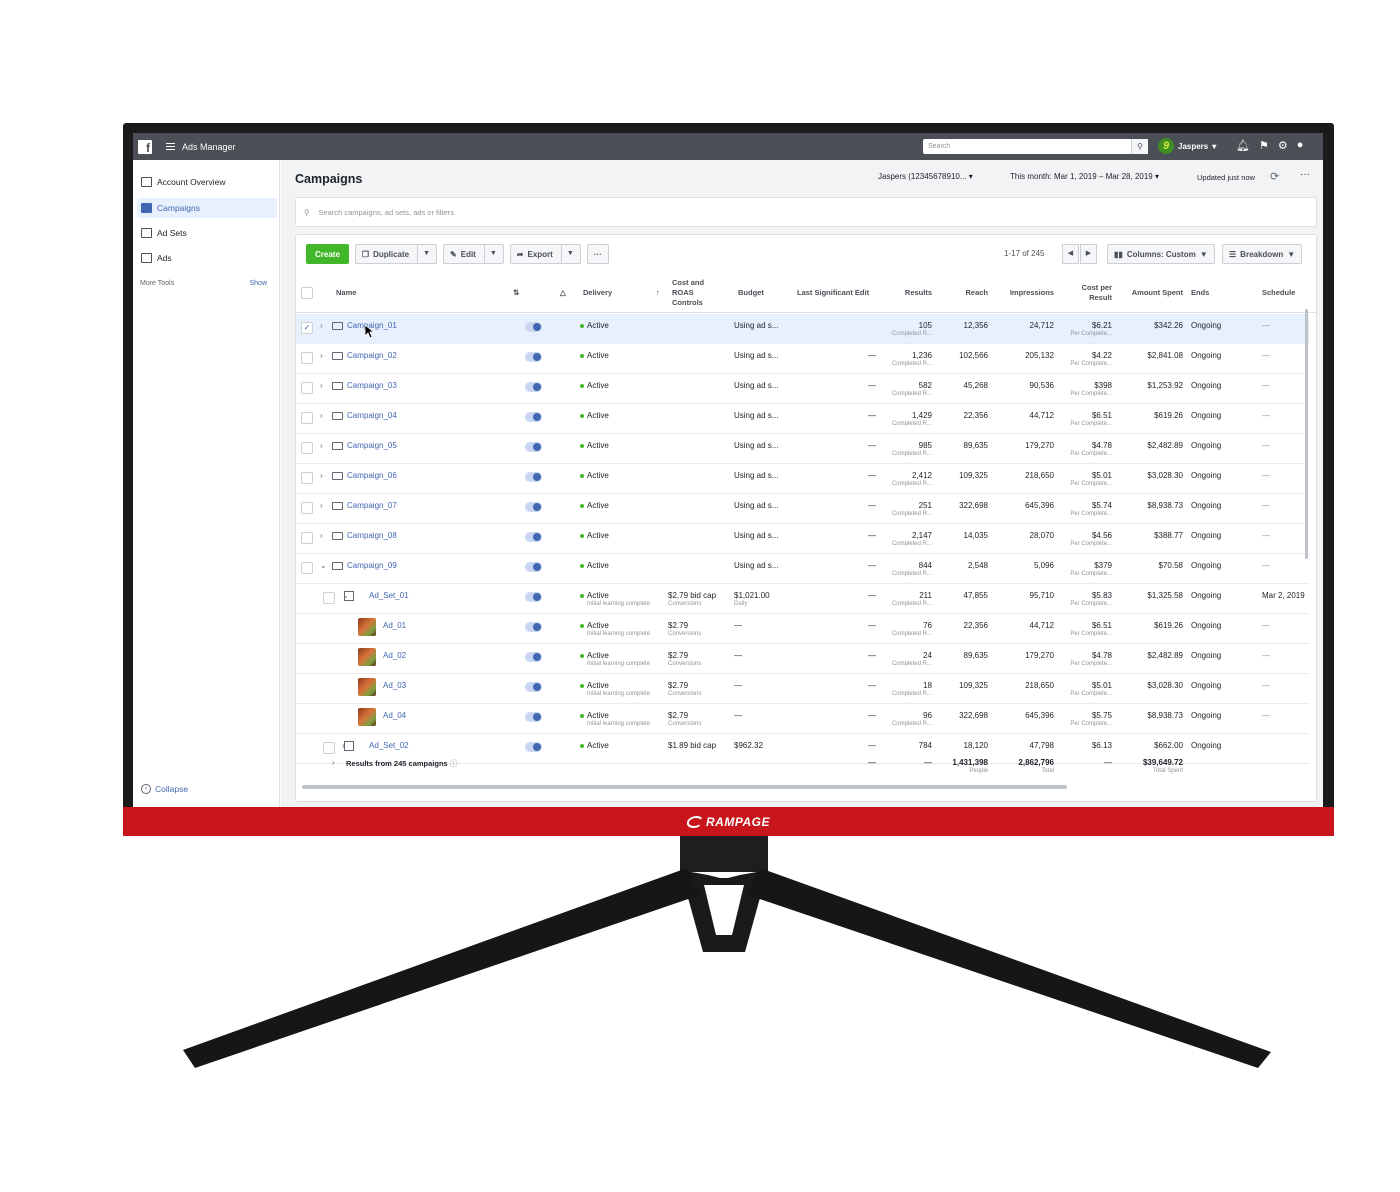 The image size is (1400, 1192). What do you see at coordinates (389, 595) in the screenshot?
I see `row-name-link: Ad_Set_01` at bounding box center [389, 595].